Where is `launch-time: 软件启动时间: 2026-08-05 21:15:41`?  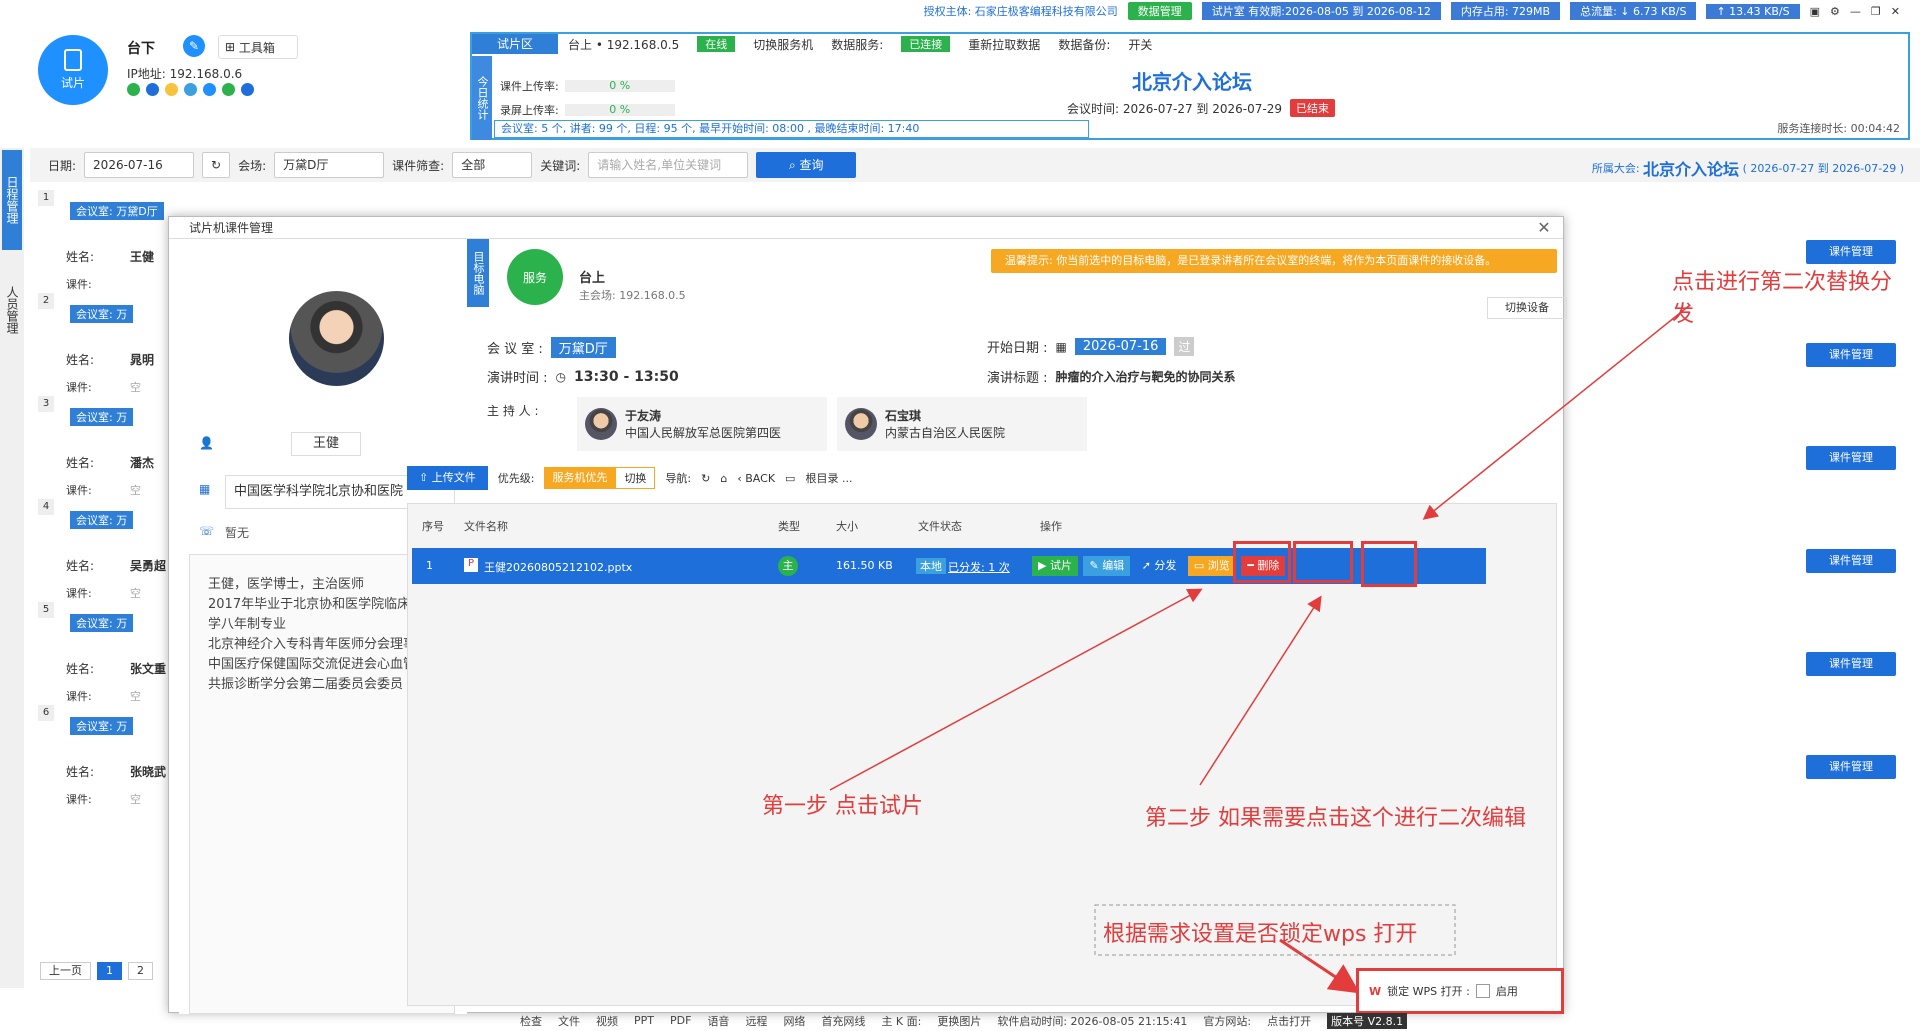
launch-time: 软件启动时间: 2026-08-05 21:15:41 is located at coordinates (1092, 1021).